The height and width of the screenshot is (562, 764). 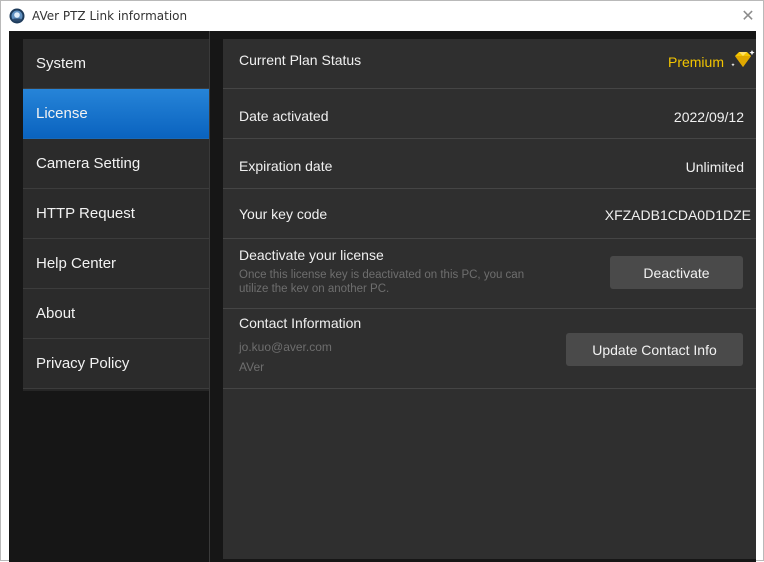 I want to click on diamond-icon, so click(x=743, y=58).